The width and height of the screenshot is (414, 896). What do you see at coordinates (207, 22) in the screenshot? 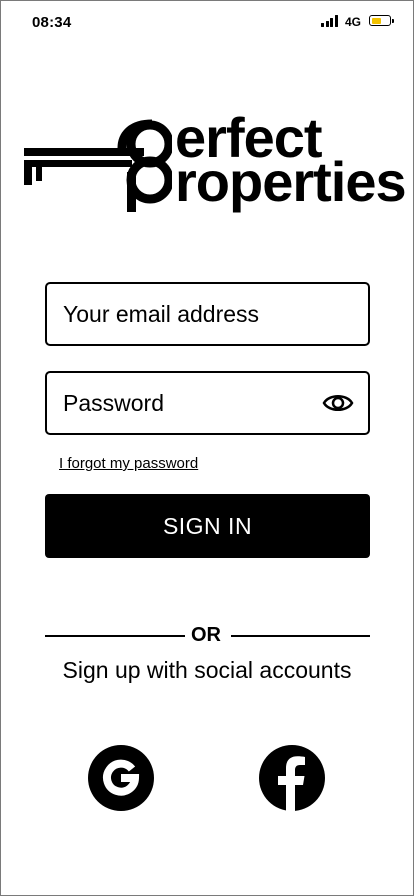
I see `status-bar: 08:34 4G` at bounding box center [207, 22].